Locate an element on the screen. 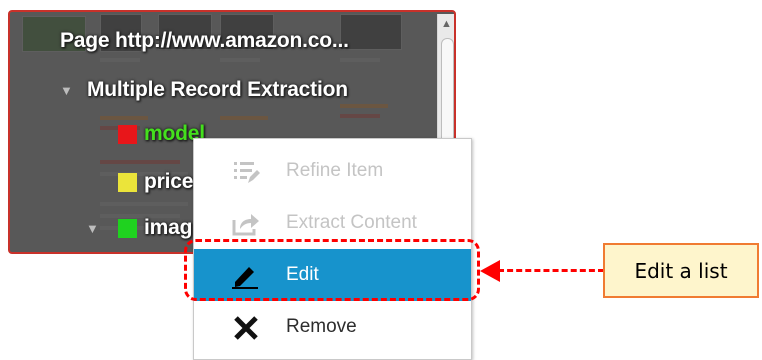 This screenshot has width=762, height=360. callout-text: Edit a list is located at coordinates (681, 270).